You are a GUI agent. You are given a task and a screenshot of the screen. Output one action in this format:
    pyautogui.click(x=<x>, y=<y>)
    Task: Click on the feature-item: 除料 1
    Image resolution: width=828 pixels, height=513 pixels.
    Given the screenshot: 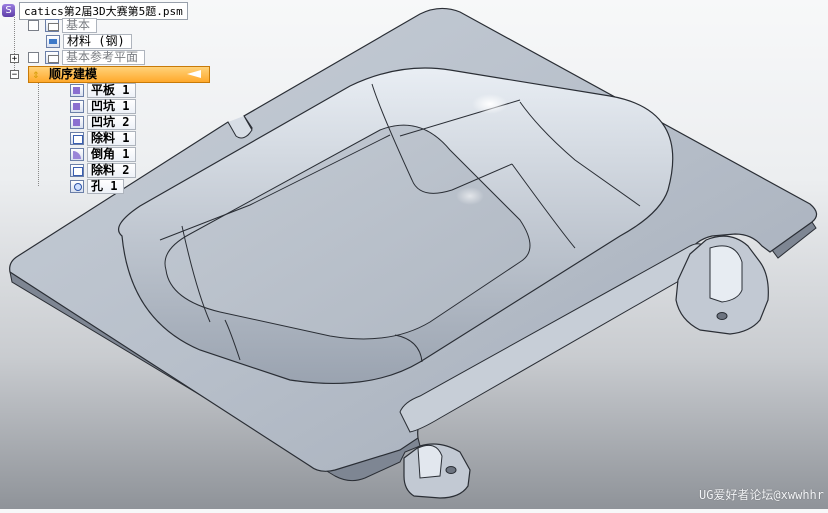 What is the action you would take?
    pyautogui.click(x=103, y=138)
    